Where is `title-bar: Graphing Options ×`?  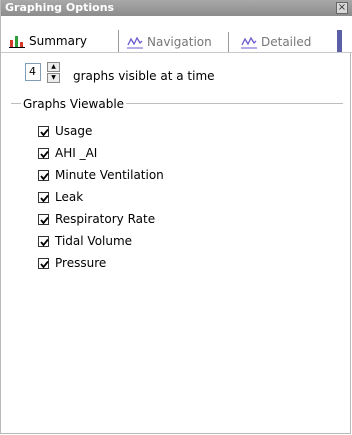
title-bar: Graphing Options × is located at coordinates (176, 8).